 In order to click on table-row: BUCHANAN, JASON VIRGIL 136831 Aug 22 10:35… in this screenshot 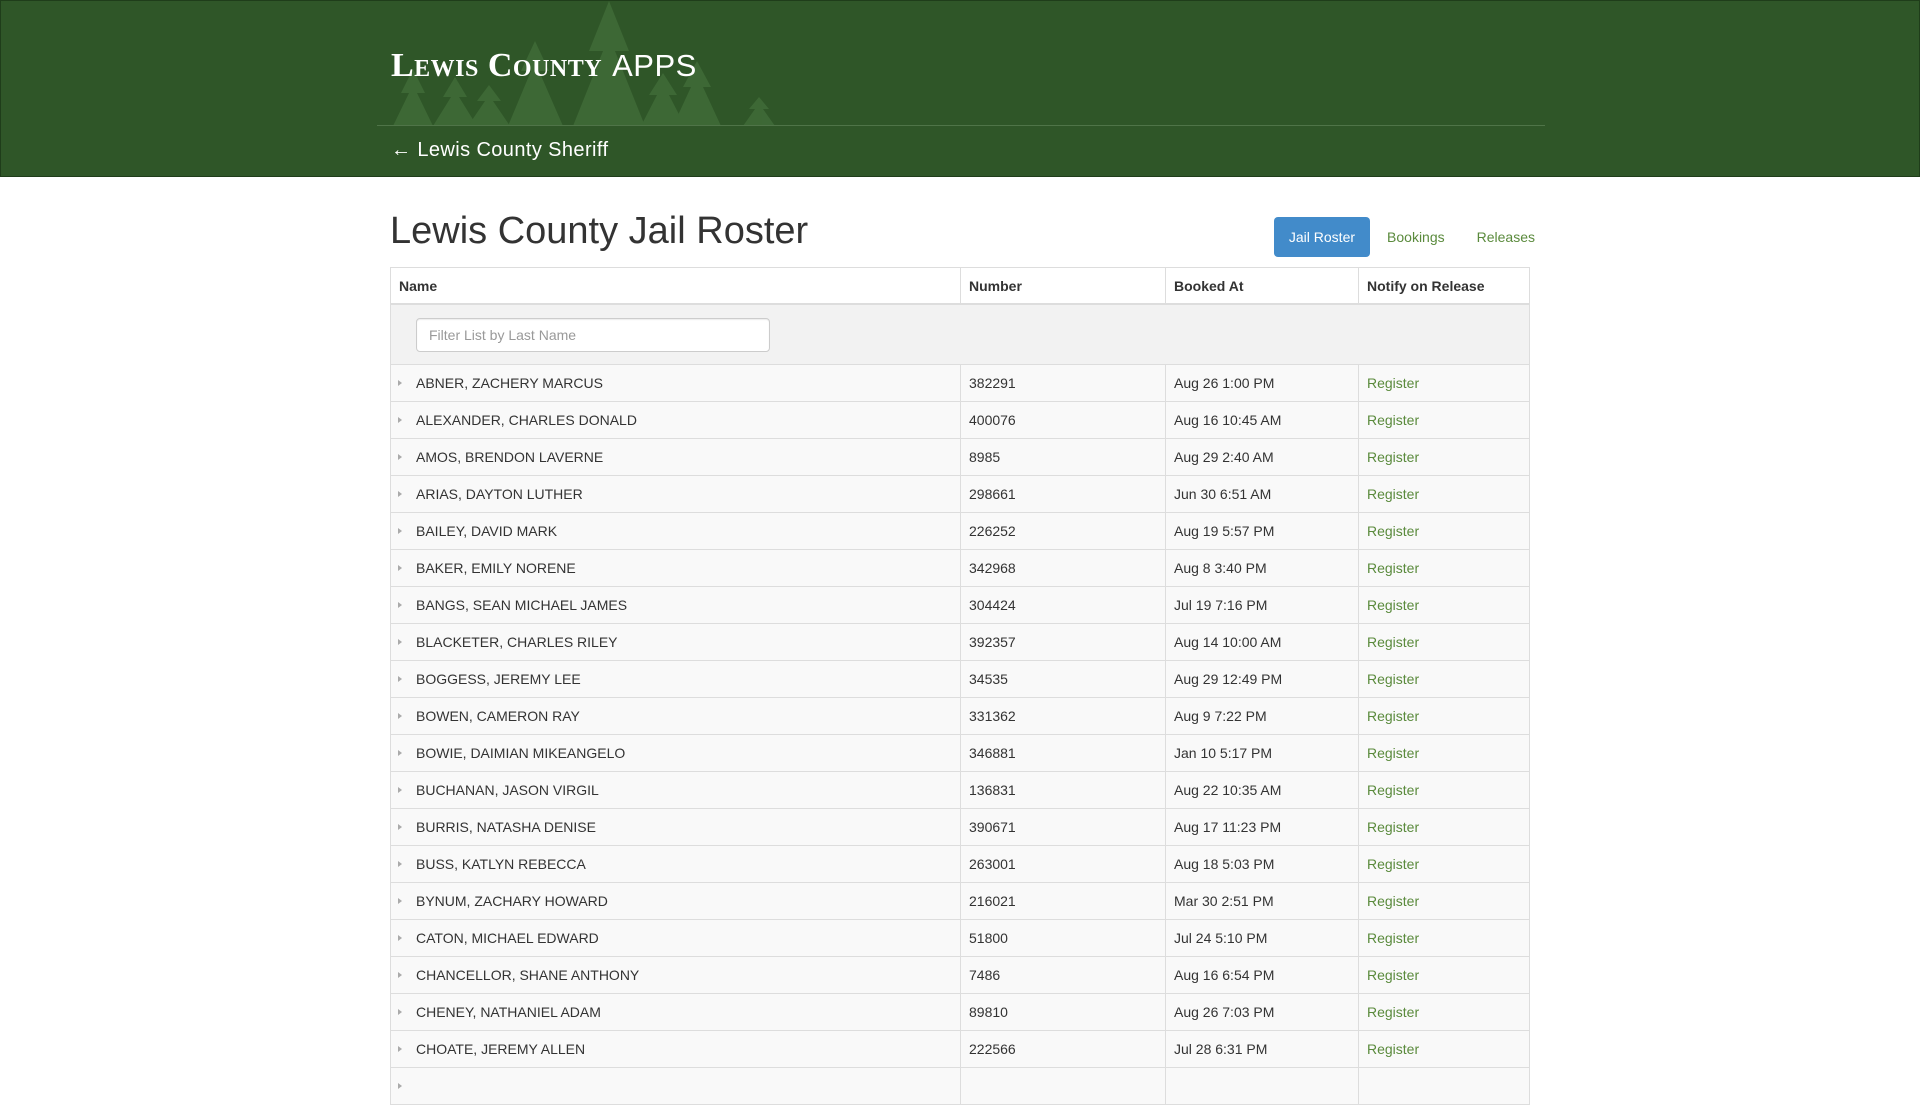, I will do `click(960, 790)`.